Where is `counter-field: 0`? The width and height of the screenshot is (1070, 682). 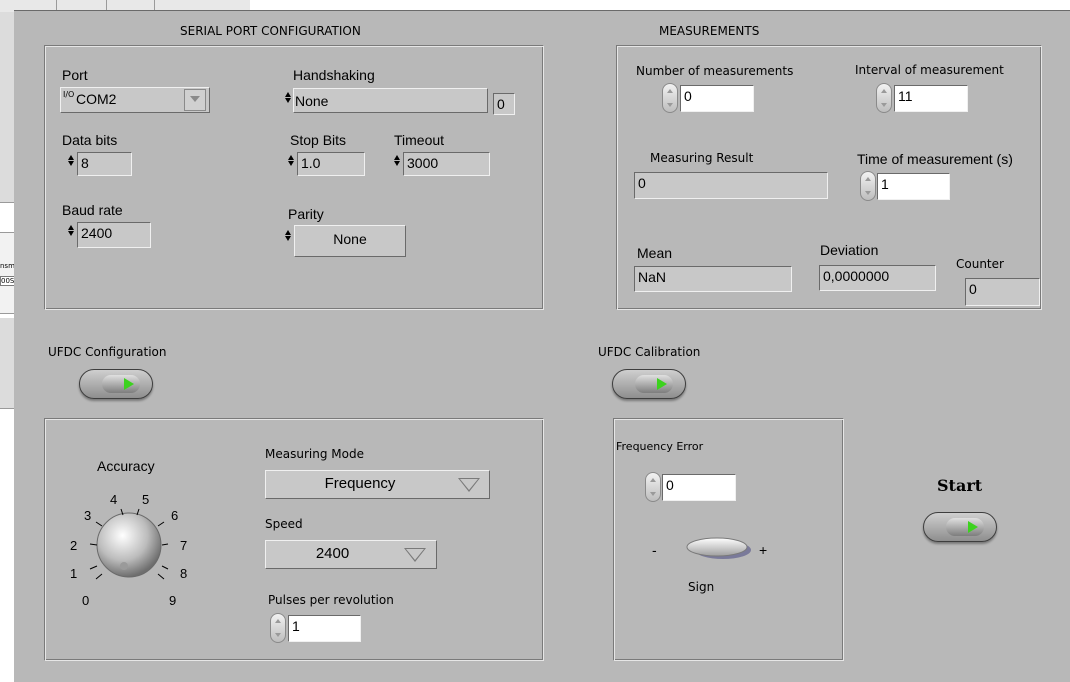 counter-field: 0 is located at coordinates (1002, 292).